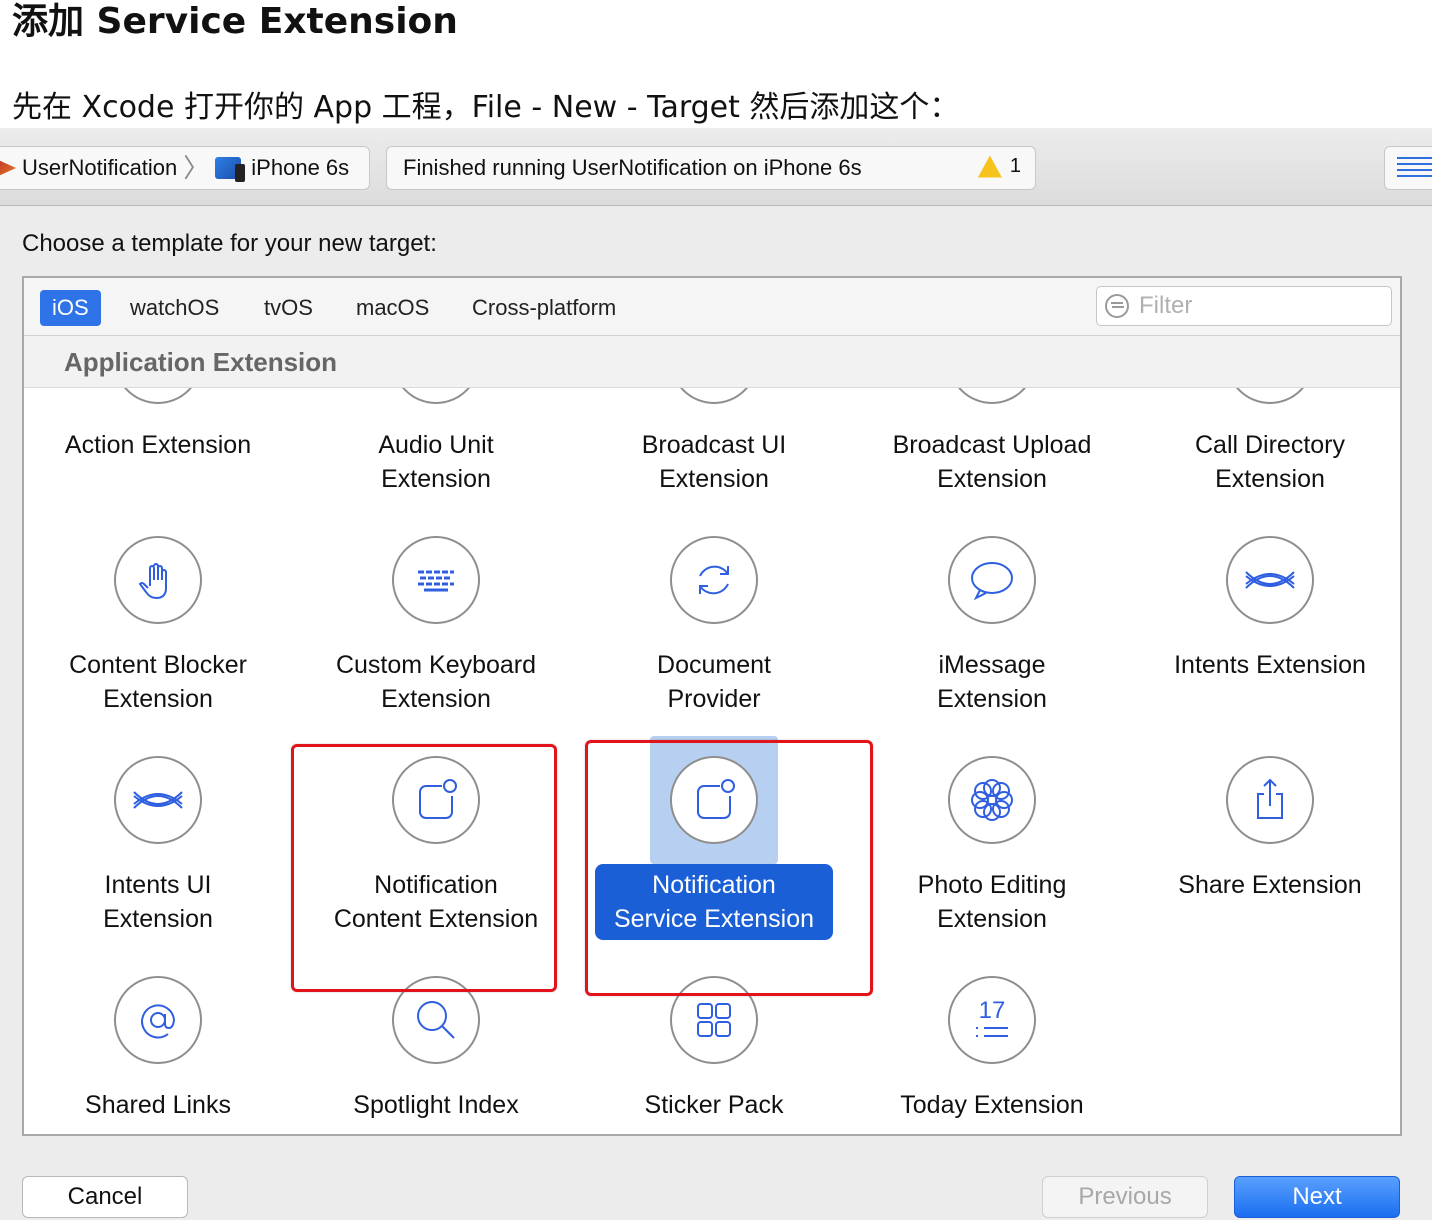 The height and width of the screenshot is (1220, 1432). I want to click on template-intents-extension: Intents Extension, so click(1270, 606).